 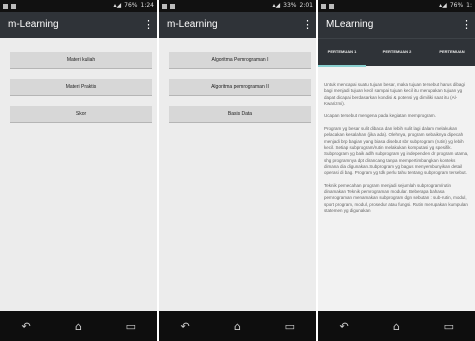 What do you see at coordinates (240, 114) in the screenshot?
I see `basis-data-button: Basis Data` at bounding box center [240, 114].